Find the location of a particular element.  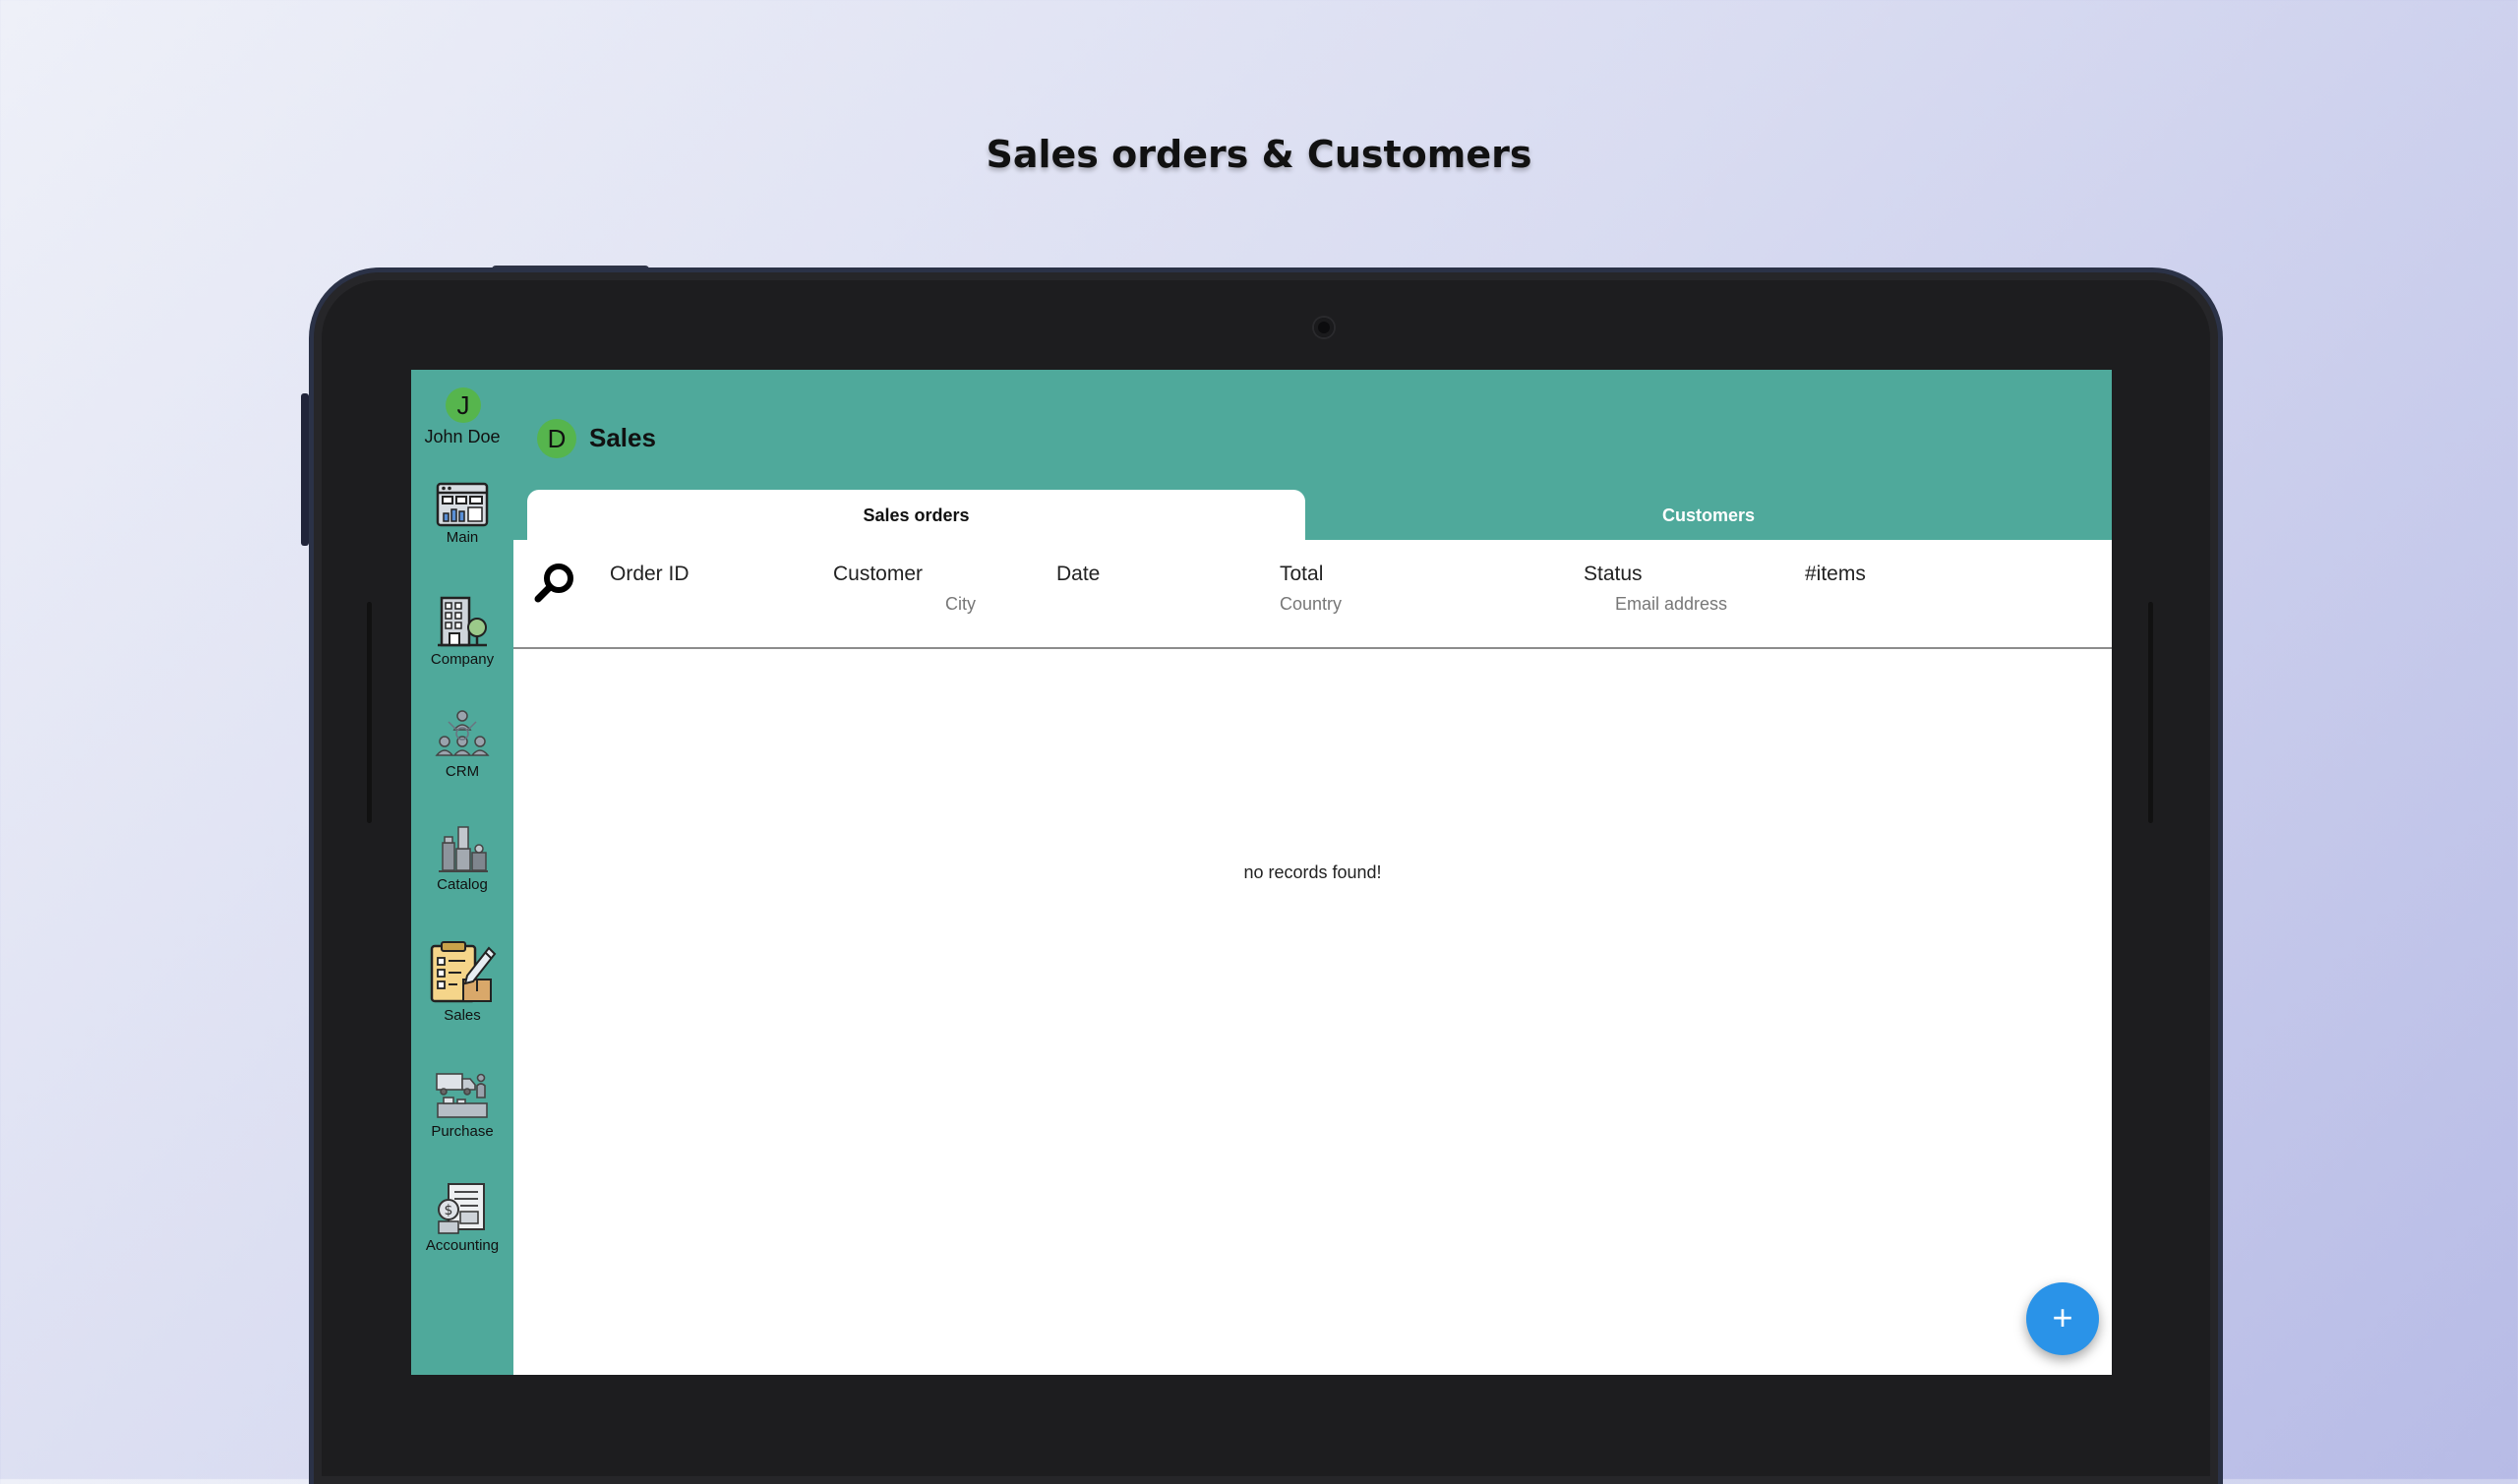

empty-state-message: no records found! is located at coordinates (1313, 872).